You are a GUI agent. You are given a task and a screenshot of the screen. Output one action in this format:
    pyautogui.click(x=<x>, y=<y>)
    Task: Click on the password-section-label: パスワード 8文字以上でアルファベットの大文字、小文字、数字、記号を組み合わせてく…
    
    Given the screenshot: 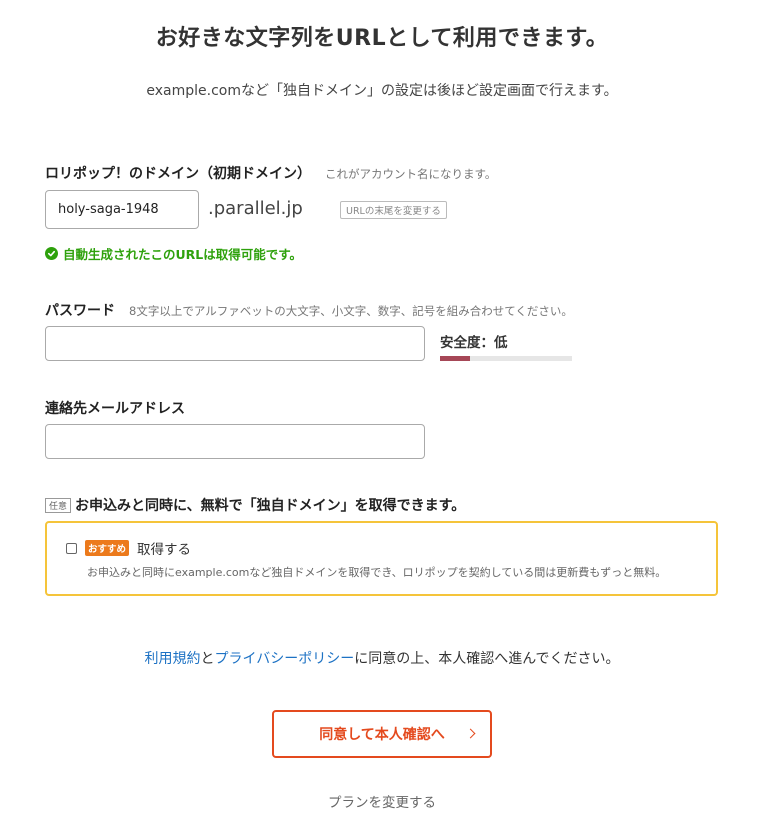 What is the action you would take?
    pyautogui.click(x=309, y=310)
    